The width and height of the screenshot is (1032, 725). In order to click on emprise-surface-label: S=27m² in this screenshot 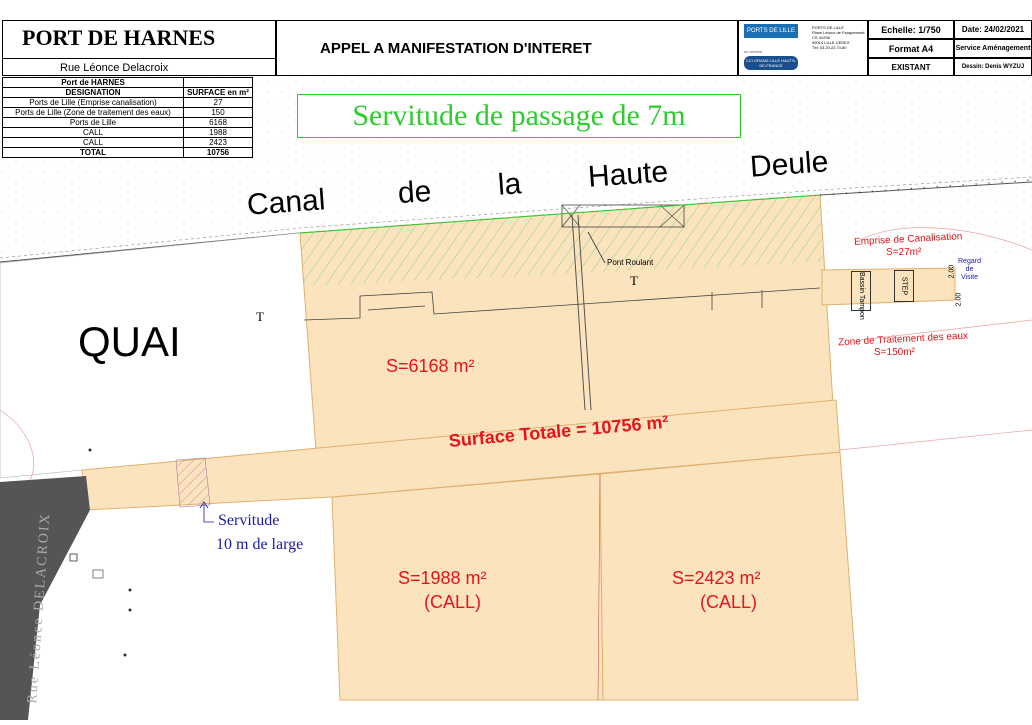, I will do `click(904, 252)`.